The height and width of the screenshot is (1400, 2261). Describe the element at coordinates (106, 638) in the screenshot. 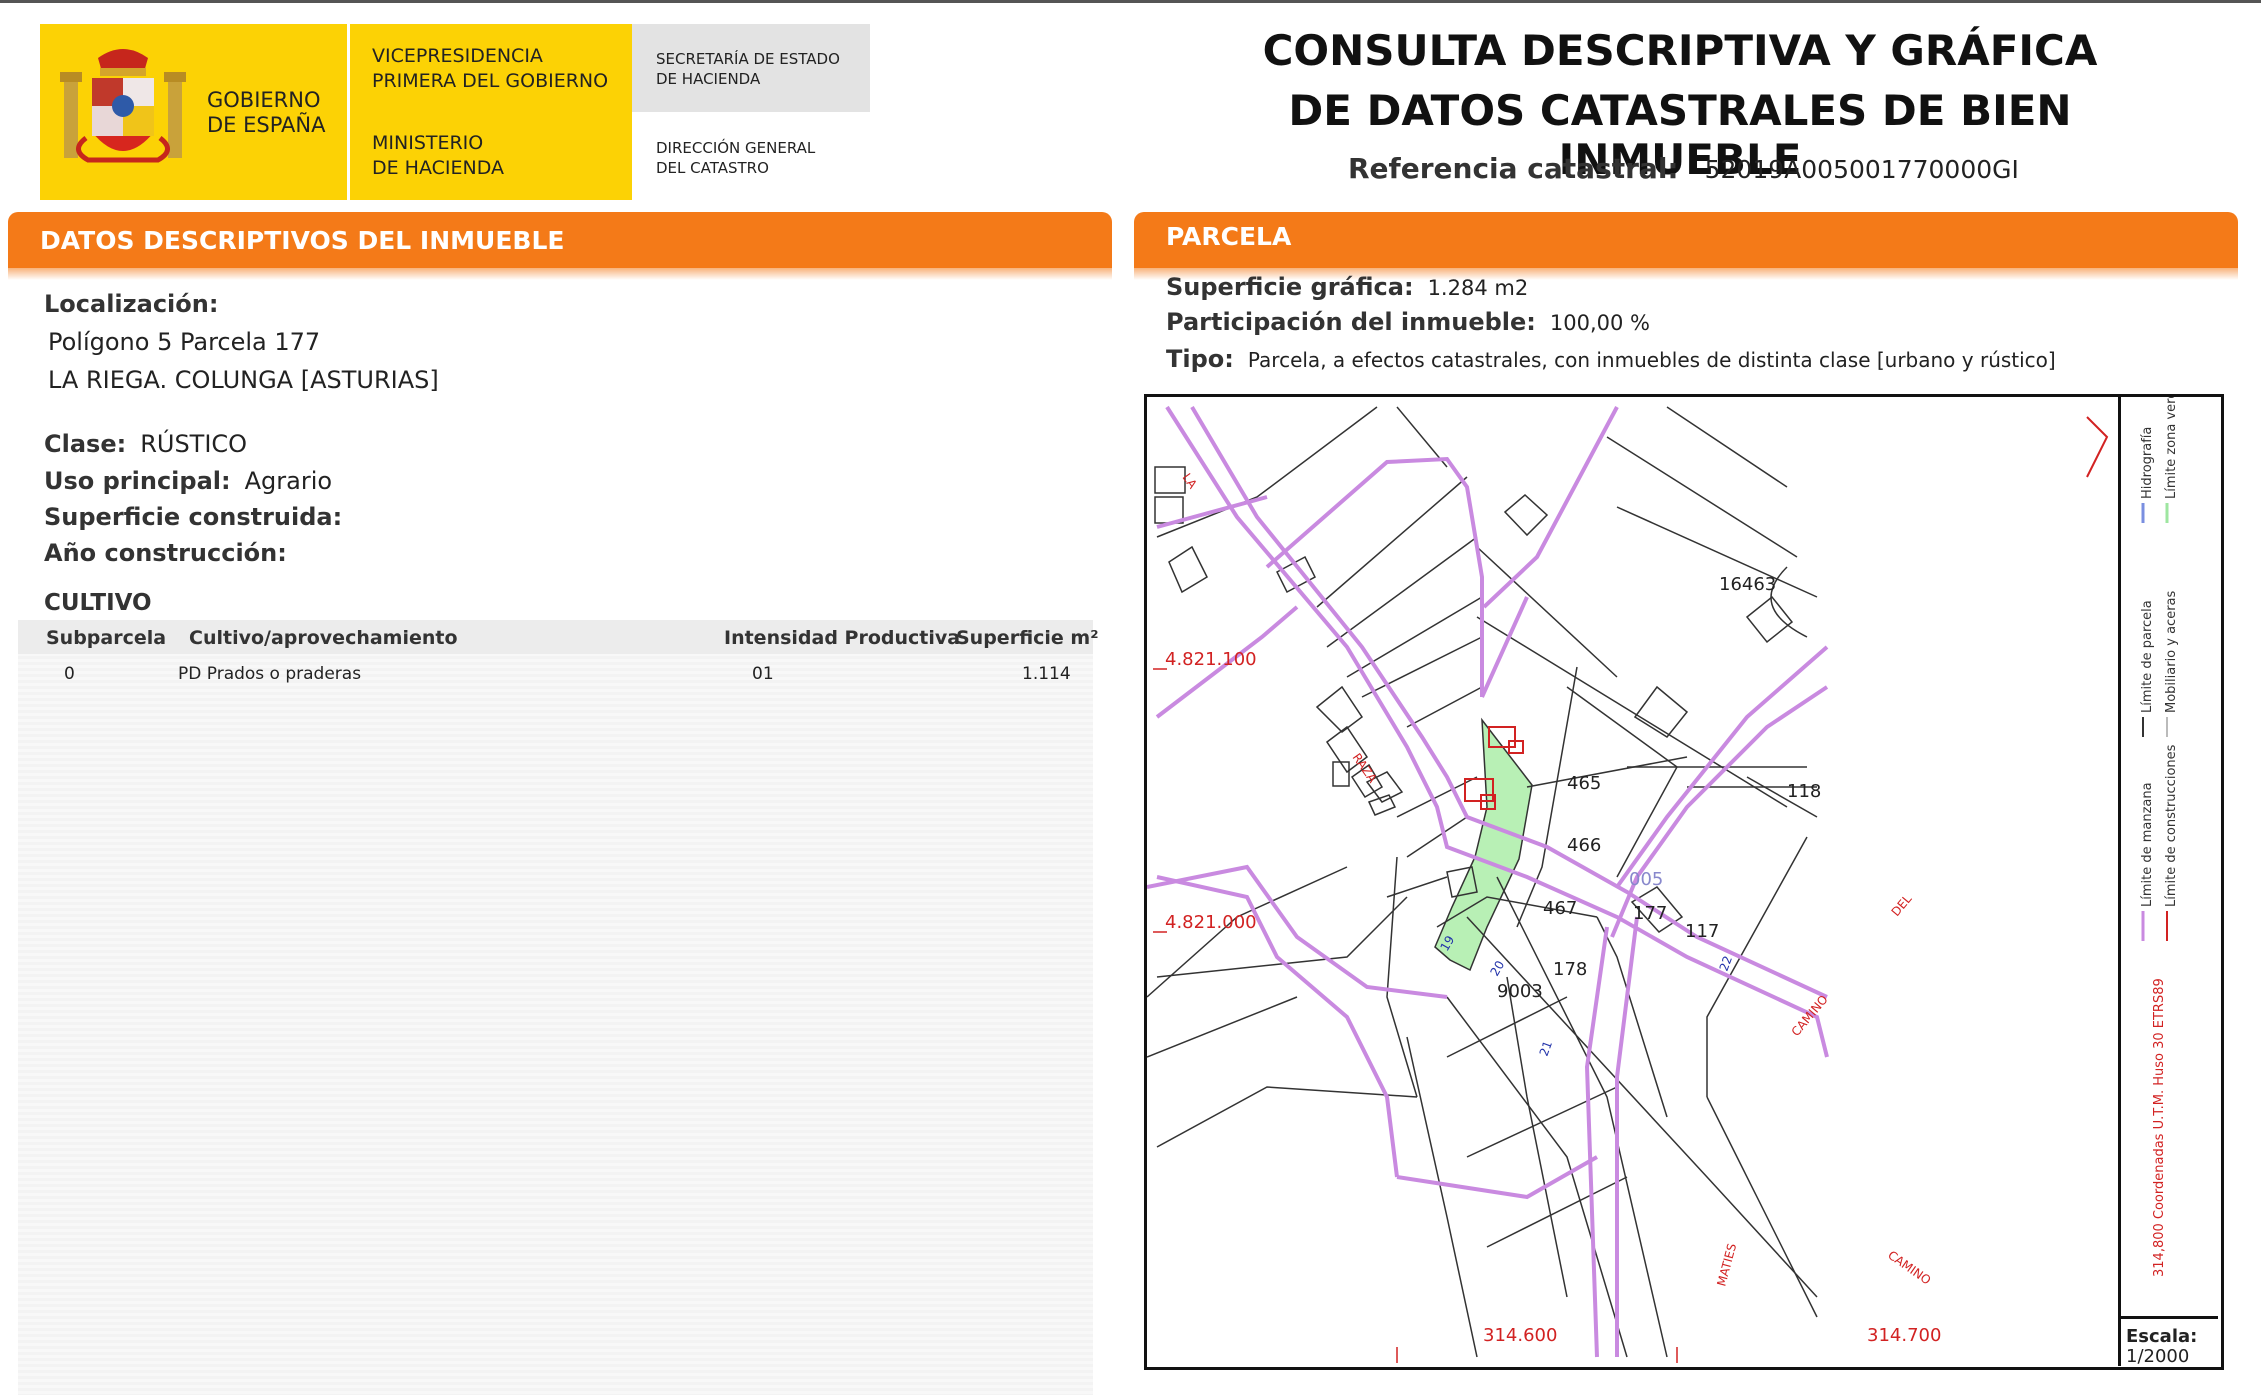

I see `col-subparcela: Subparcela` at that location.